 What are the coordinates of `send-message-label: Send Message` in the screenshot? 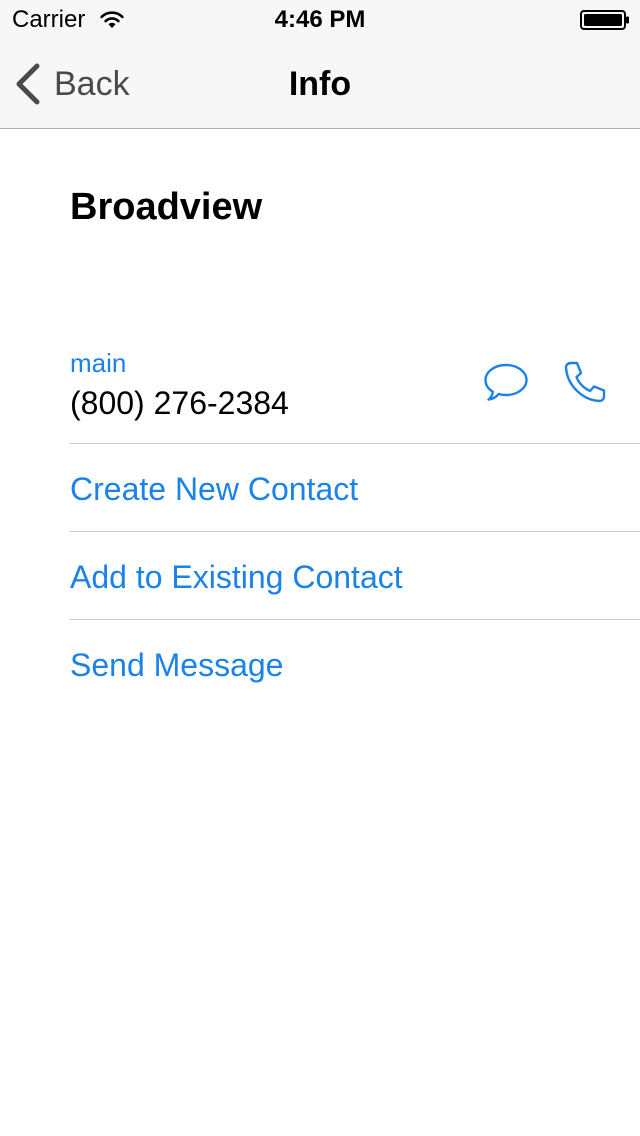 It's located at (177, 665).